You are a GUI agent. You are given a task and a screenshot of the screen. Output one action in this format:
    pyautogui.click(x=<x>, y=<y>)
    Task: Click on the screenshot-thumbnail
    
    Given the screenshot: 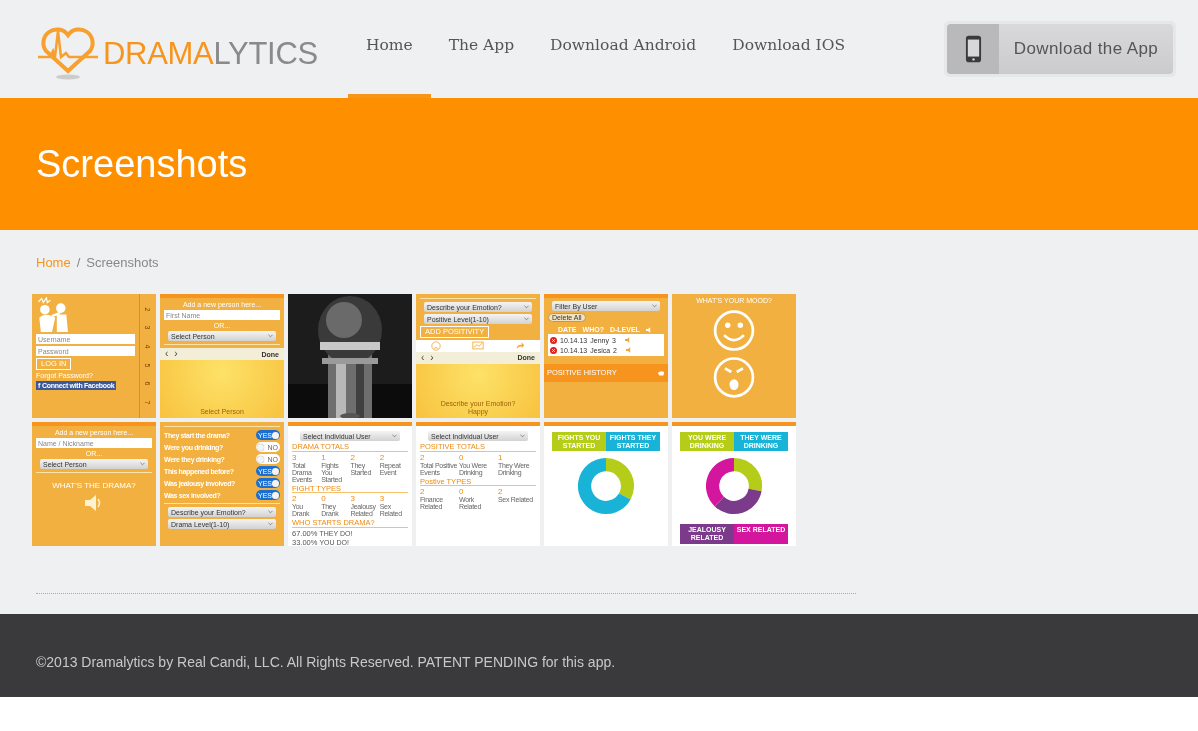 What is the action you would take?
    pyautogui.click(x=350, y=484)
    